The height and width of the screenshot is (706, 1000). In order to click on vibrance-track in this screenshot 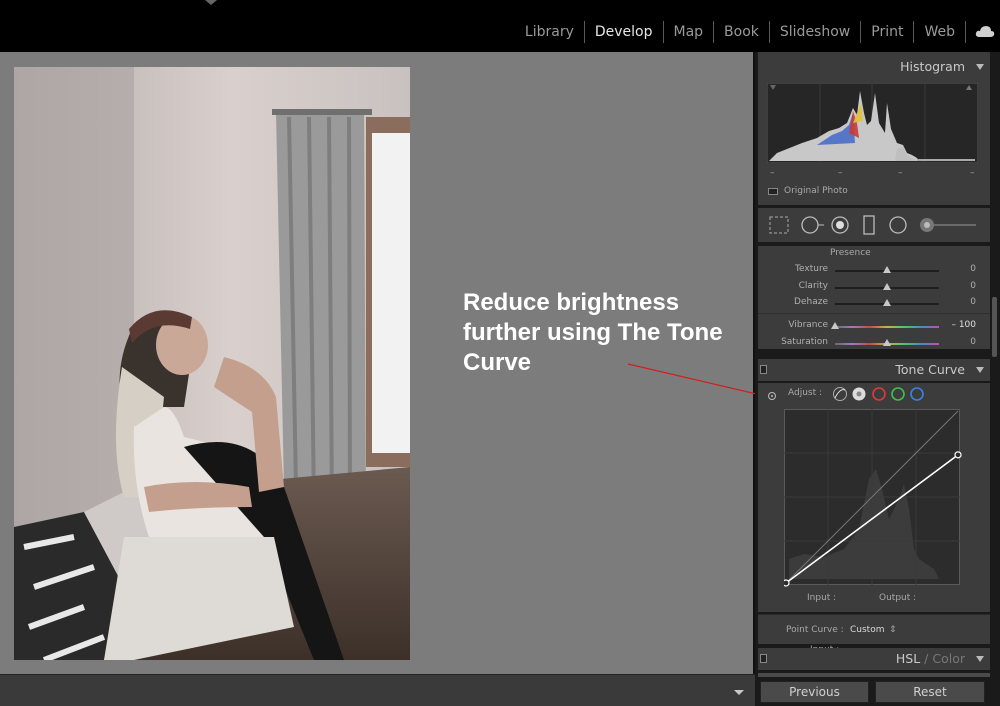, I will do `click(887, 327)`.